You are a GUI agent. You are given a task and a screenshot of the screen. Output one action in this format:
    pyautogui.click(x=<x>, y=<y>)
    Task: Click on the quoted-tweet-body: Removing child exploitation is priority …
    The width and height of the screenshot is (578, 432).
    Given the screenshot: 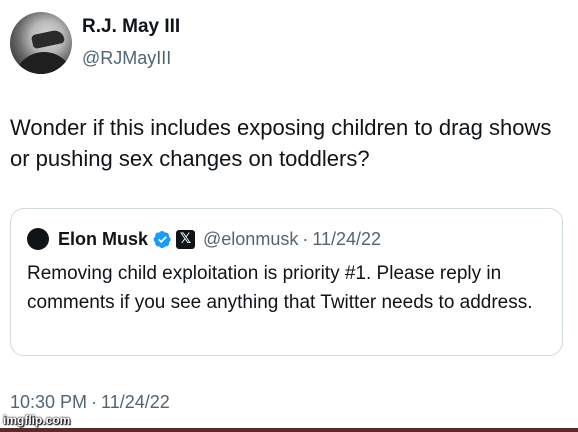 What is the action you would take?
    pyautogui.click(x=280, y=288)
    